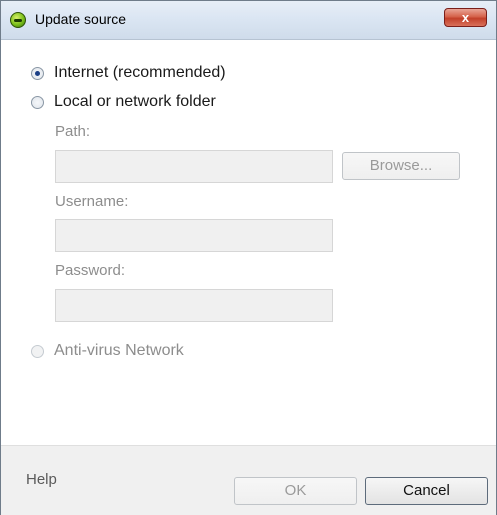  I want to click on option-antivirus-network: Anti-virus Network, so click(107, 351).